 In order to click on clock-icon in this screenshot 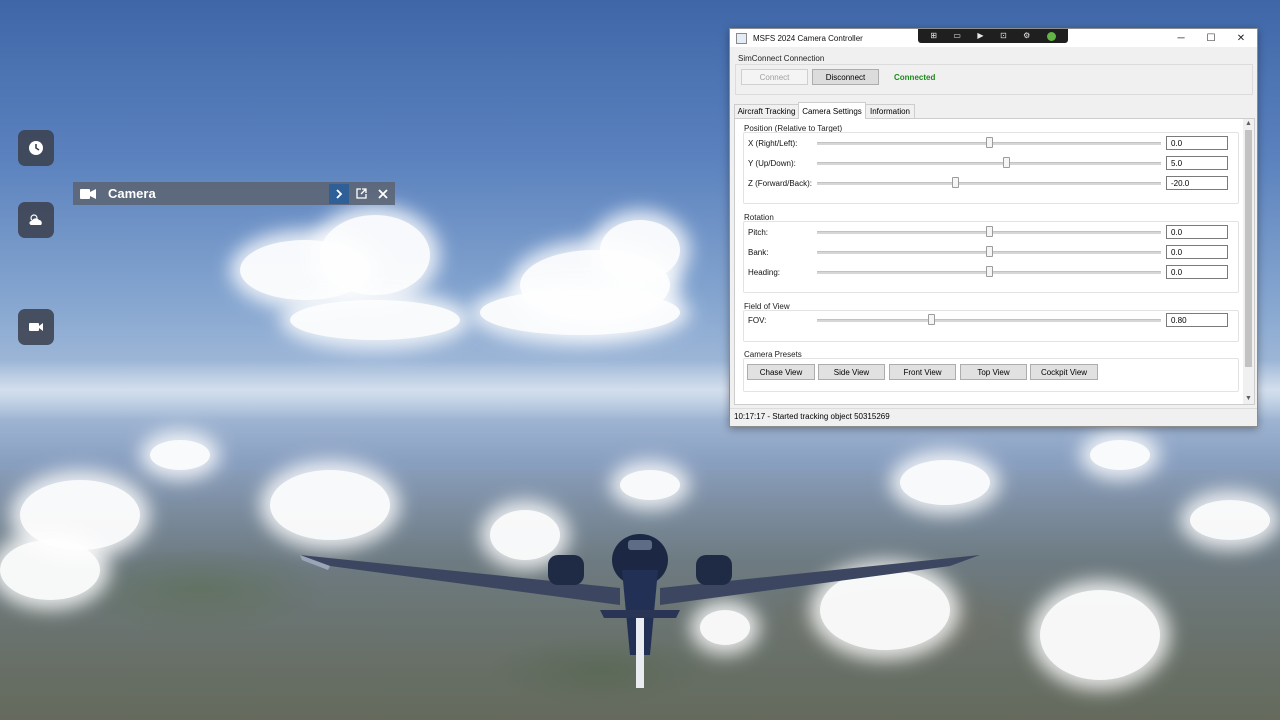, I will do `click(36, 148)`.